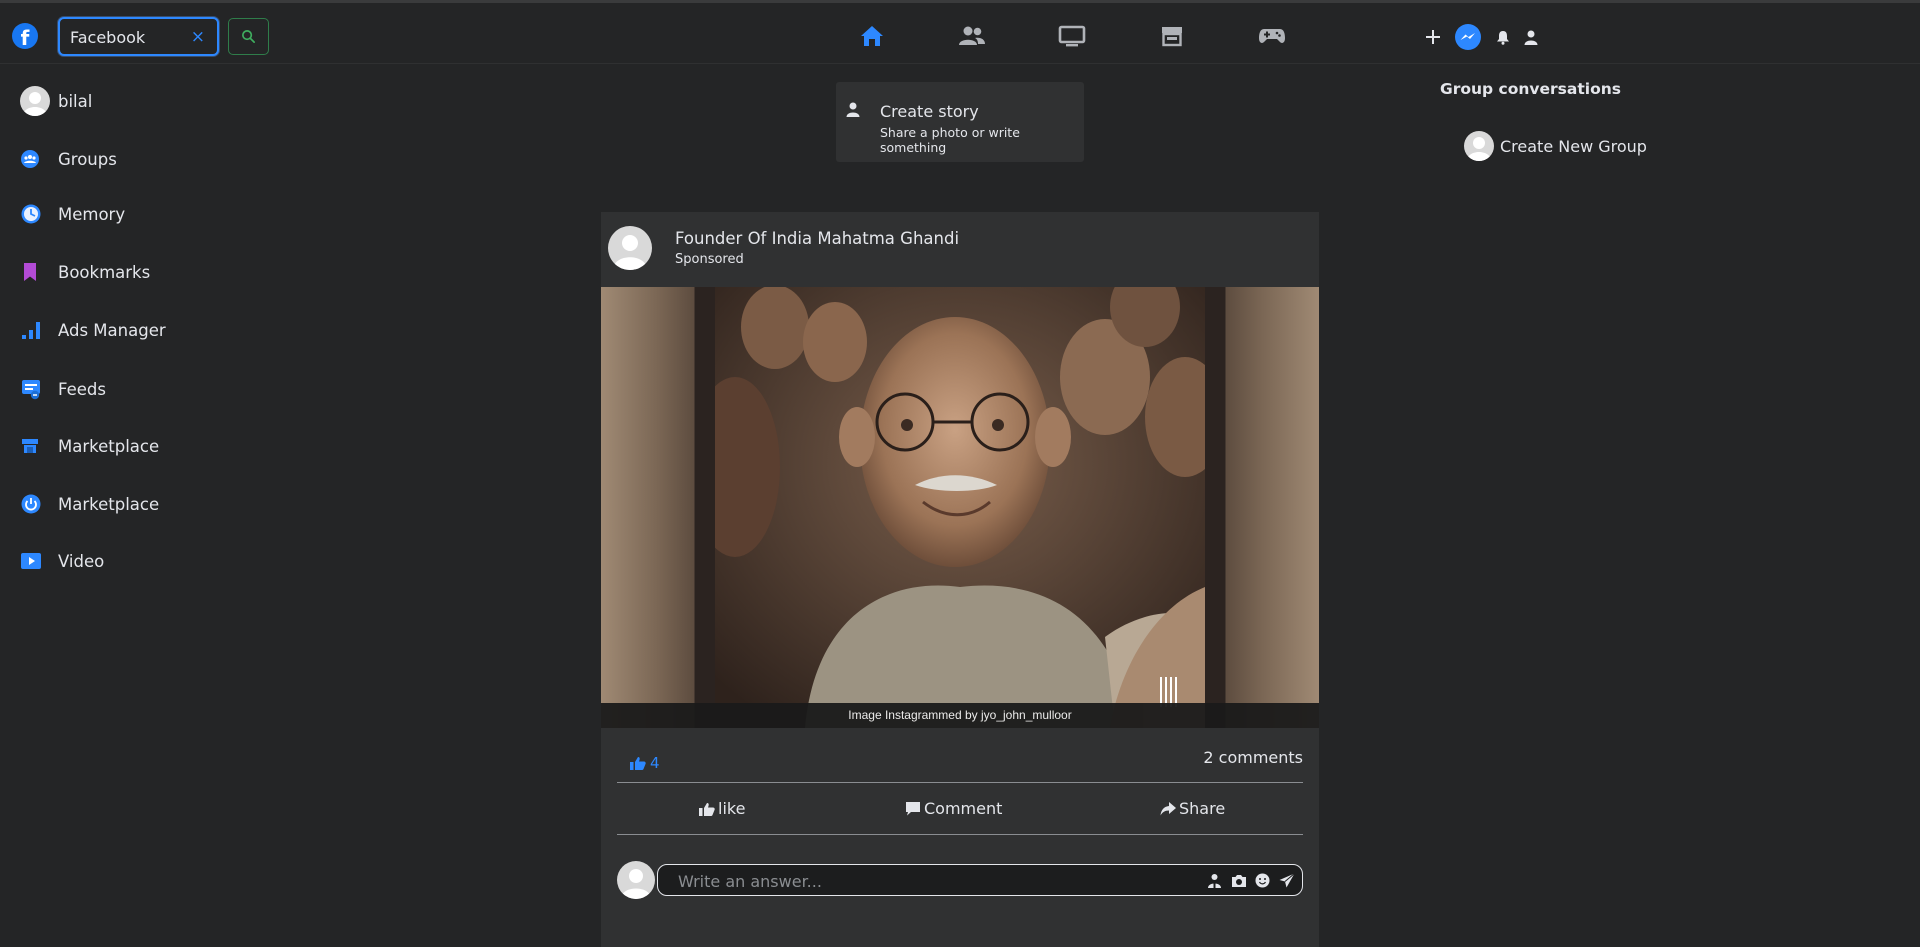  Describe the element at coordinates (92, 214) in the screenshot. I see `sidebar-item-label: Memory` at that location.